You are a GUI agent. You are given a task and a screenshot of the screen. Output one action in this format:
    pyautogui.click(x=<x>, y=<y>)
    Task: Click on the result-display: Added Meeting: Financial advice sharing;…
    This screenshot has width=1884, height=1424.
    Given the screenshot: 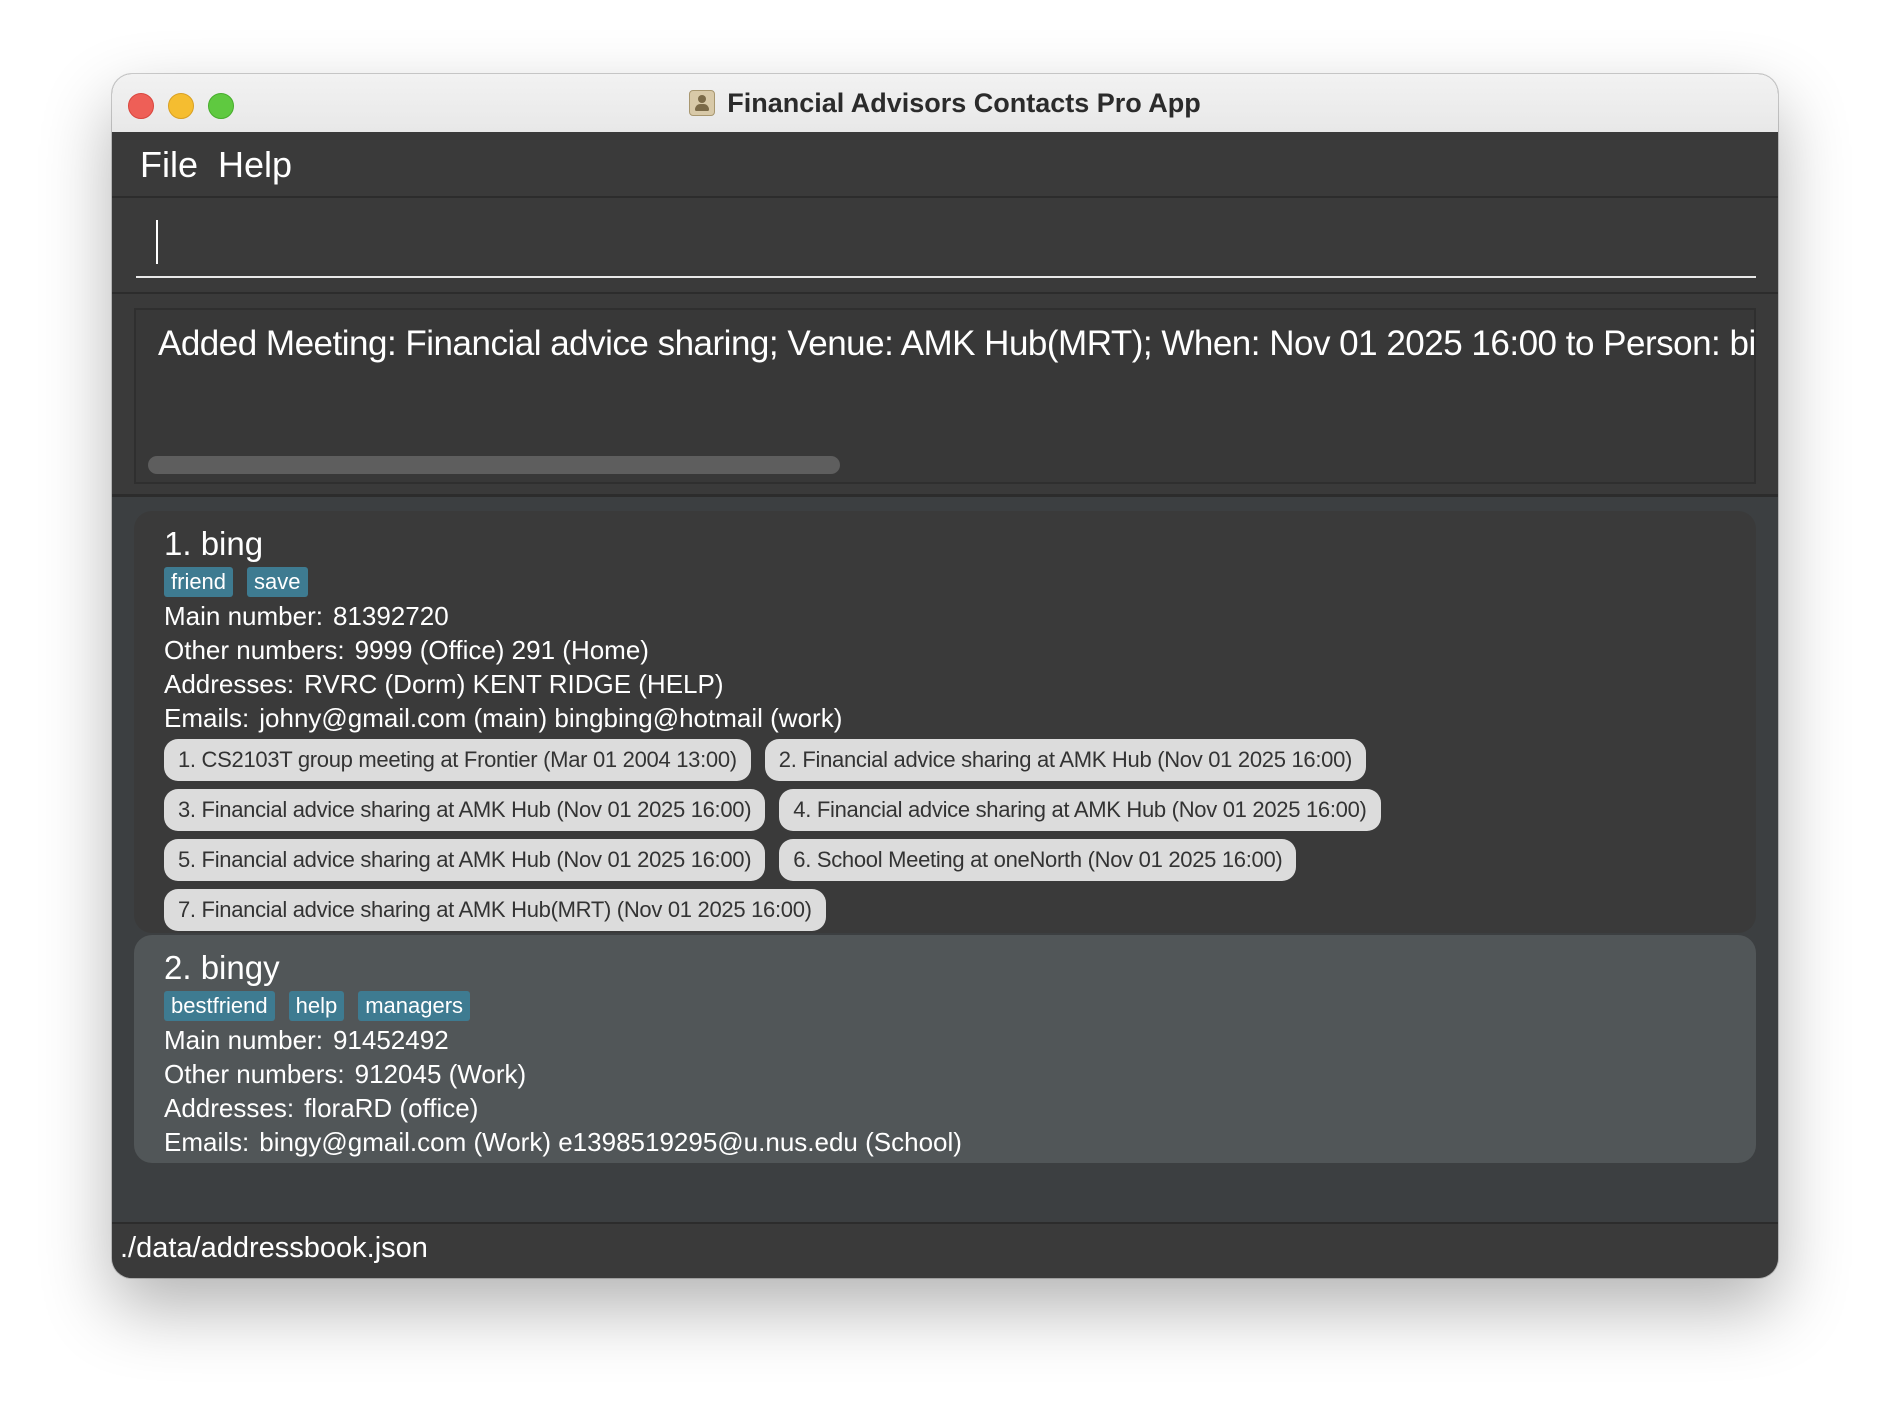 What is the action you would take?
    pyautogui.click(x=945, y=396)
    